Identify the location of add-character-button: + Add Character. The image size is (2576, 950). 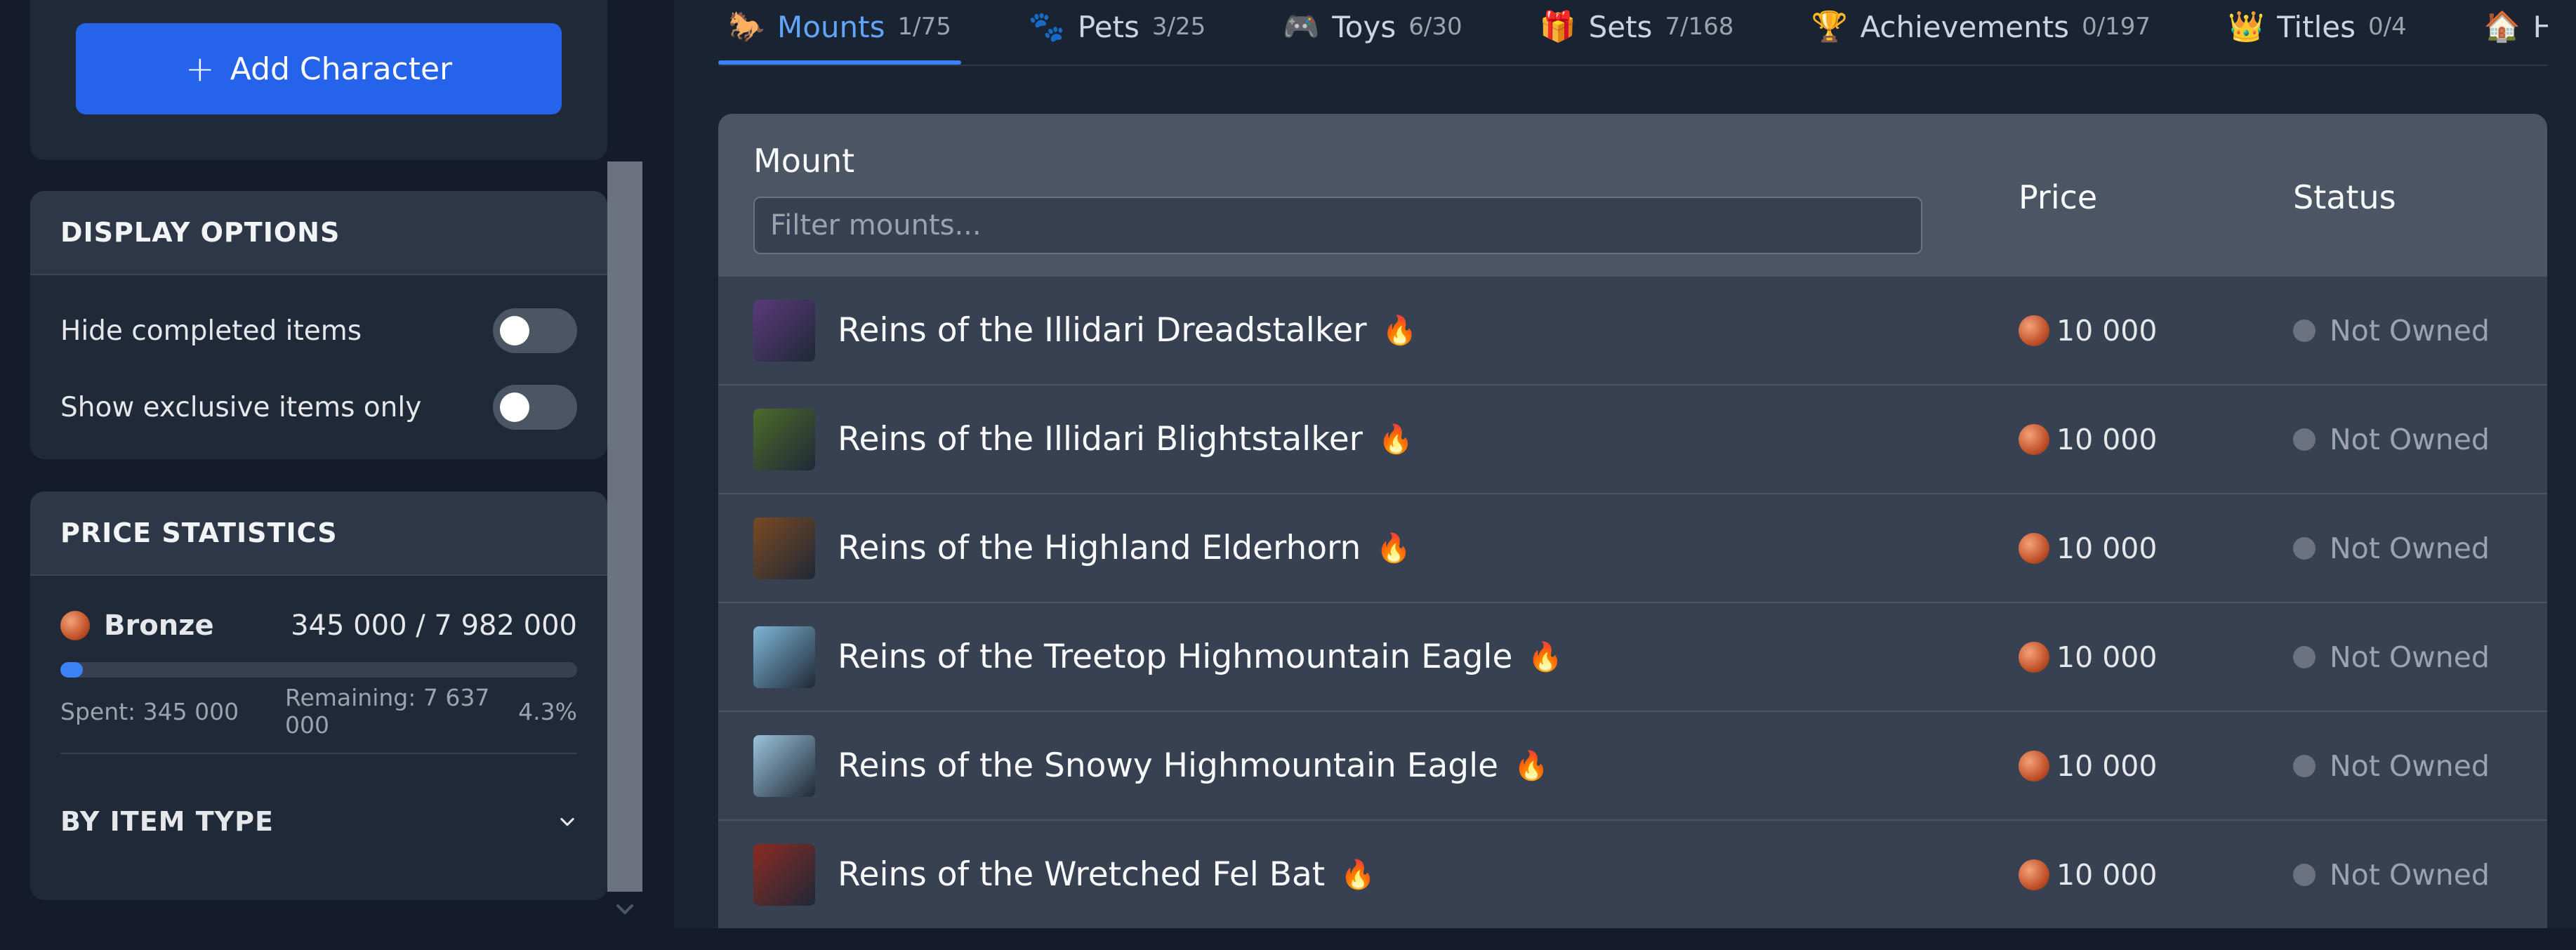
(319, 68).